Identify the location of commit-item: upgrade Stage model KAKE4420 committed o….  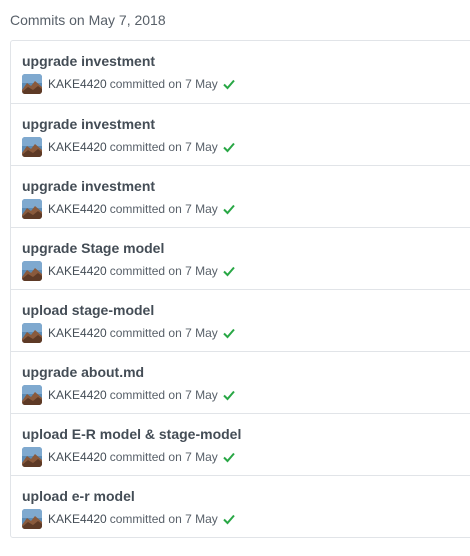
(240, 258).